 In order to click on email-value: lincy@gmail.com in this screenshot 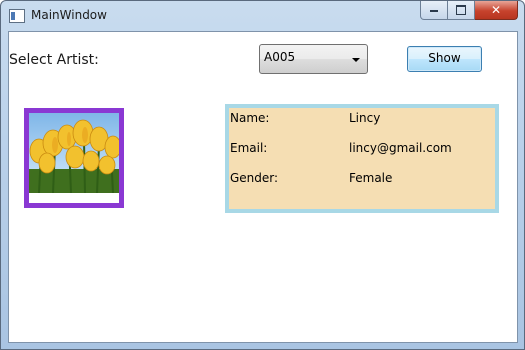, I will do `click(400, 148)`.